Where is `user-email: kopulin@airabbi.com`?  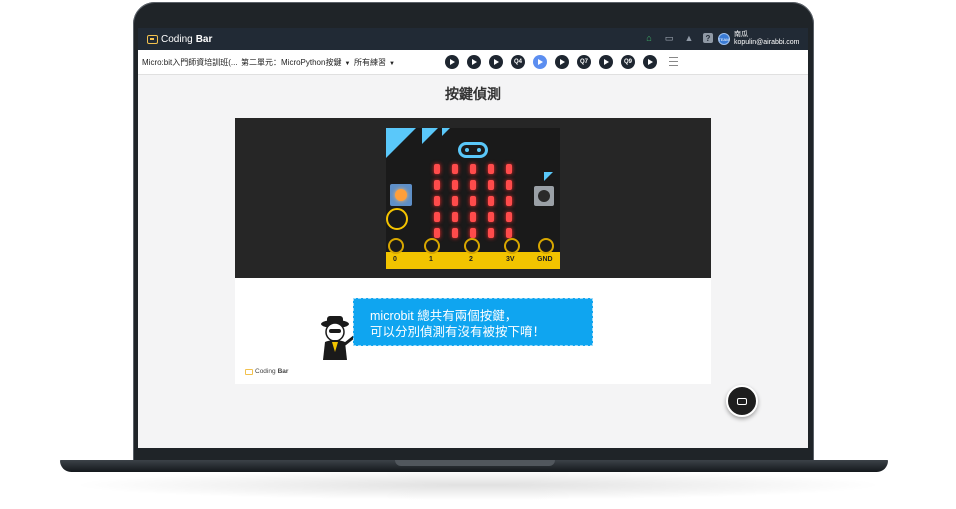 user-email: kopulin@airabbi.com is located at coordinates (767, 42).